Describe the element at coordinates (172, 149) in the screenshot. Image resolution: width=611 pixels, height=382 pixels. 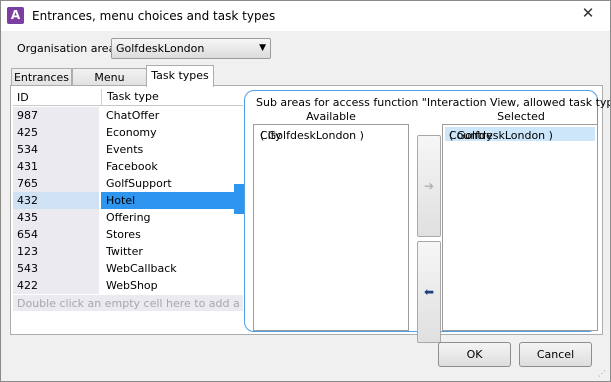
I see `cell-task-type: Events` at that location.